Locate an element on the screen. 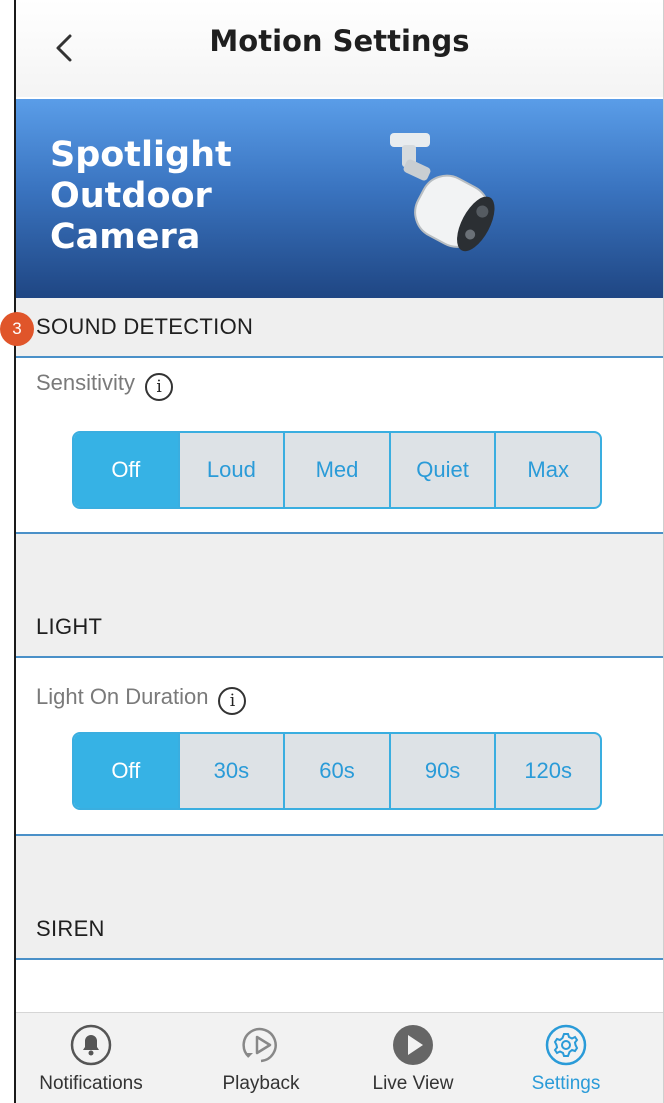 This screenshot has width=664, height=1103. tab-playback: Playback is located at coordinates (261, 1058).